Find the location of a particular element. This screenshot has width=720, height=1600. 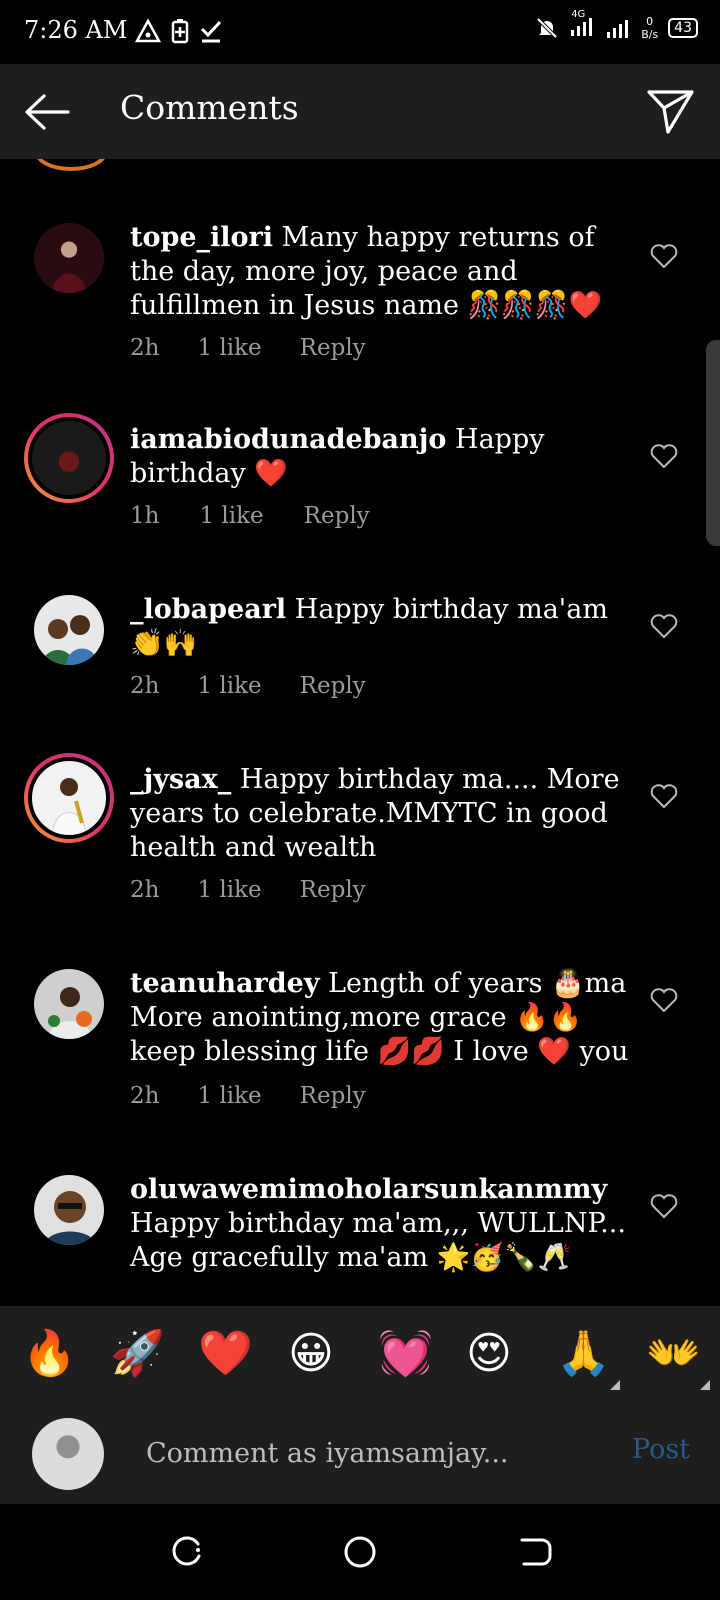

my-avatar is located at coordinates (68, 1454).